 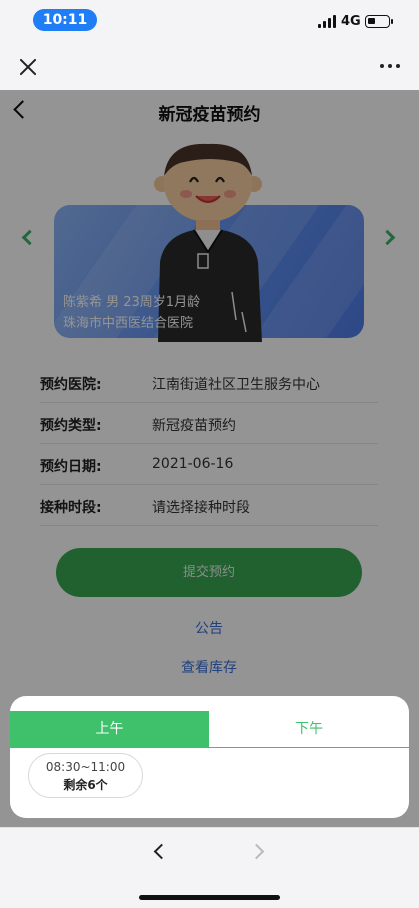 I want to click on status-time: 10:11, so click(x=65, y=20).